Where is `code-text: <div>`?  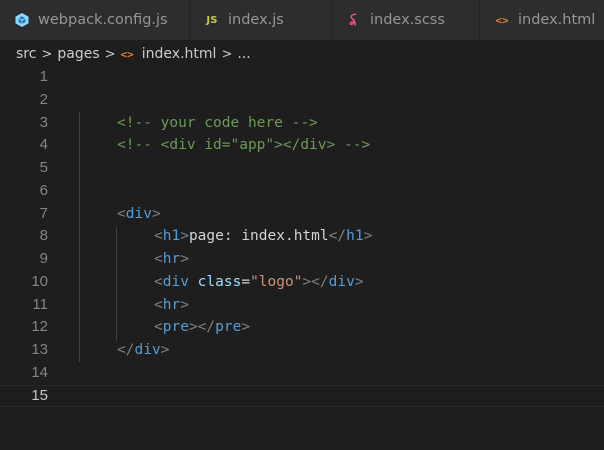
code-text: <div> is located at coordinates (139, 214).